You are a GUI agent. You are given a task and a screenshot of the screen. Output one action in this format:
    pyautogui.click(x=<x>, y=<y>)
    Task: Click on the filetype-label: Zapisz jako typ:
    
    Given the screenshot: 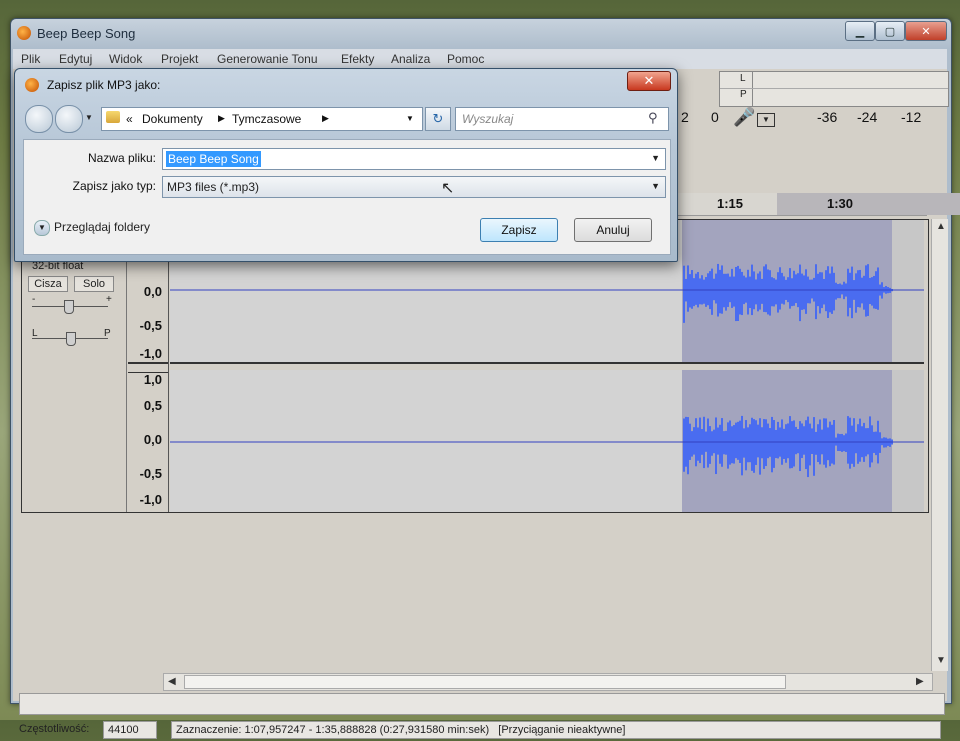 What is the action you would take?
    pyautogui.click(x=114, y=186)
    